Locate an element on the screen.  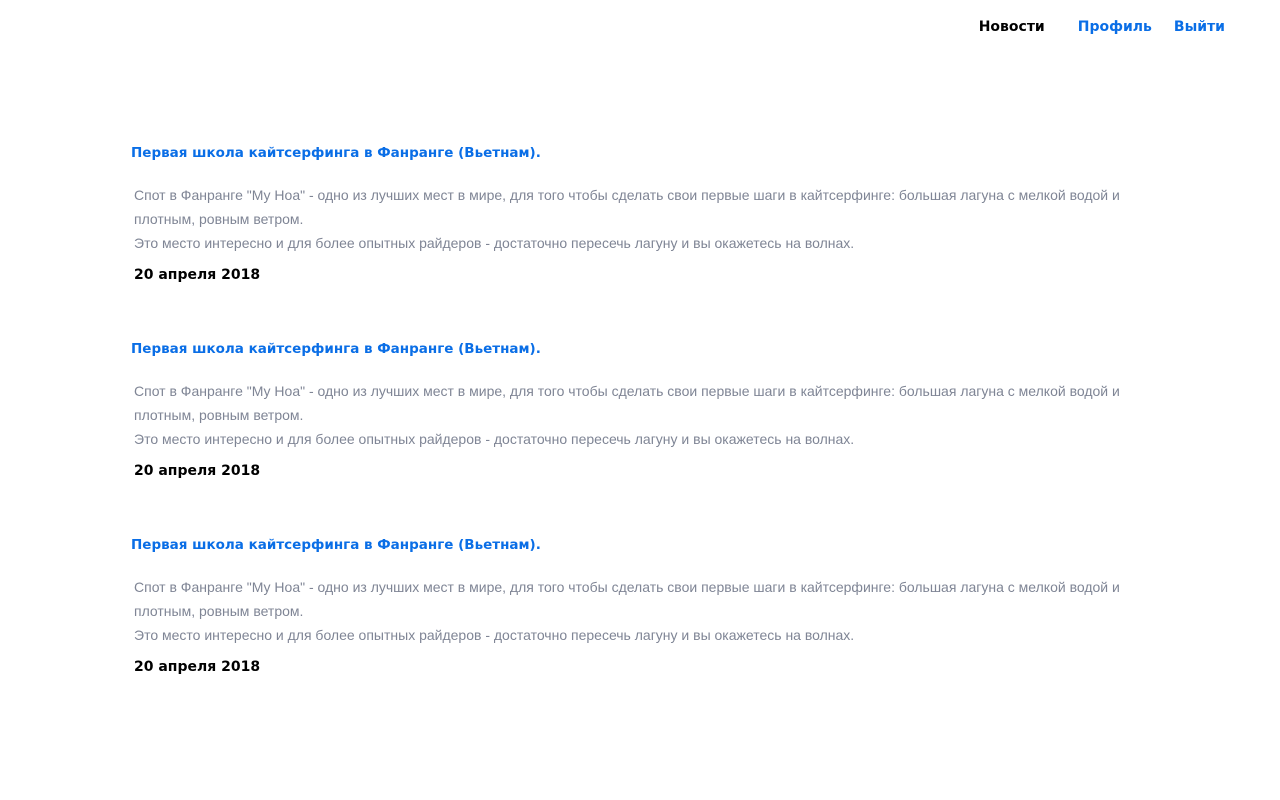
nav-profile-link: Профиль is located at coordinates (1115, 27).